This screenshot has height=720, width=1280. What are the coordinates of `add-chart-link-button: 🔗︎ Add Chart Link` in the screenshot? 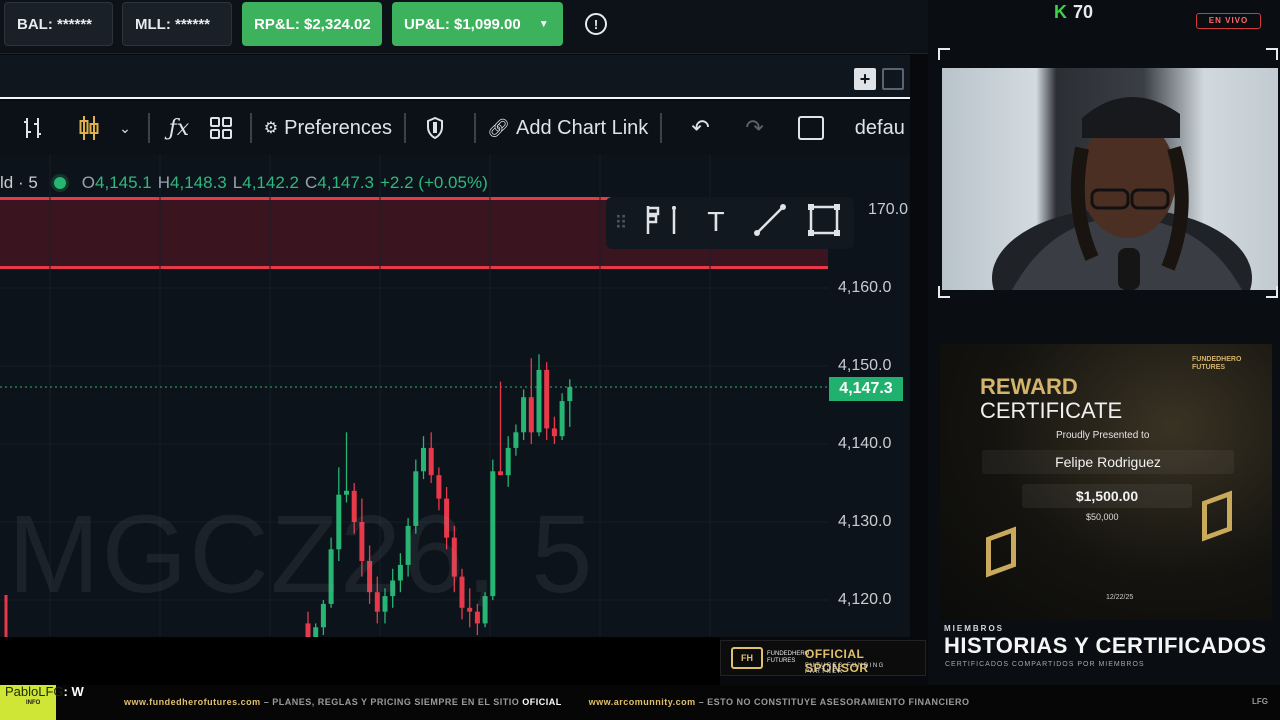 It's located at (568, 128).